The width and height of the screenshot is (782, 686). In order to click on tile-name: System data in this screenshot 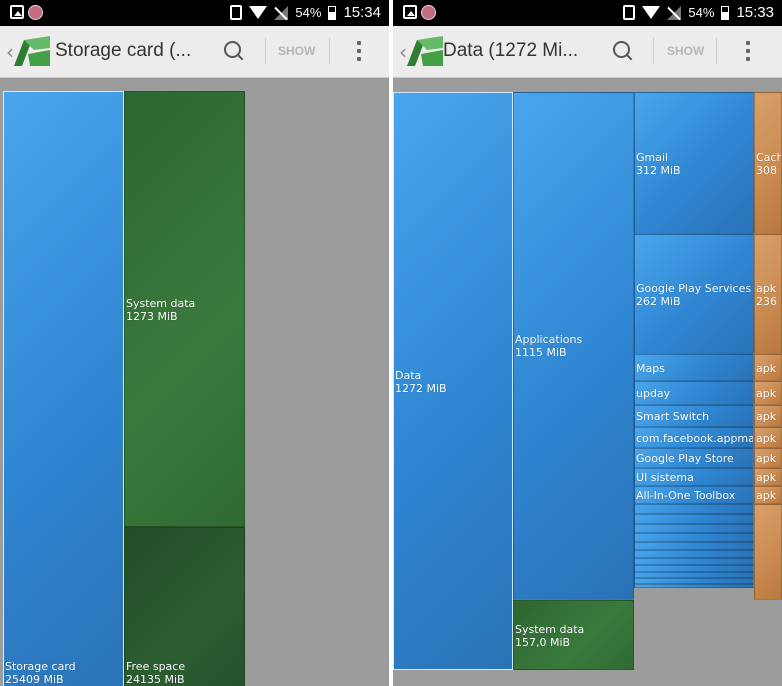, I will do `click(550, 629)`.